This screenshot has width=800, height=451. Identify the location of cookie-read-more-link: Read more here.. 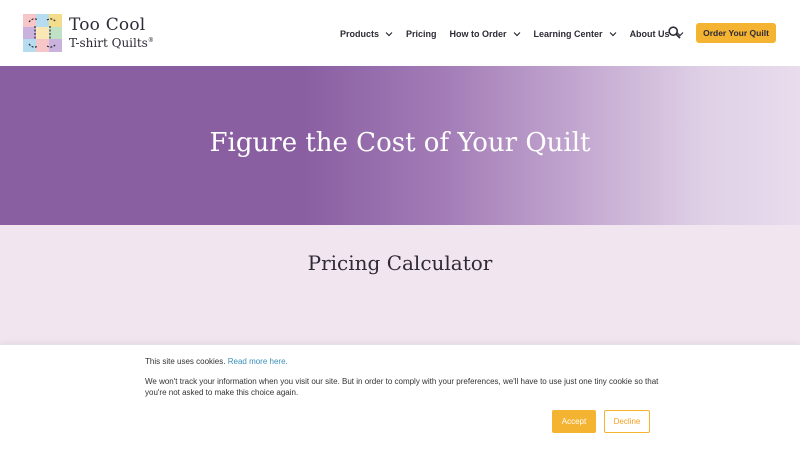
(258, 361).